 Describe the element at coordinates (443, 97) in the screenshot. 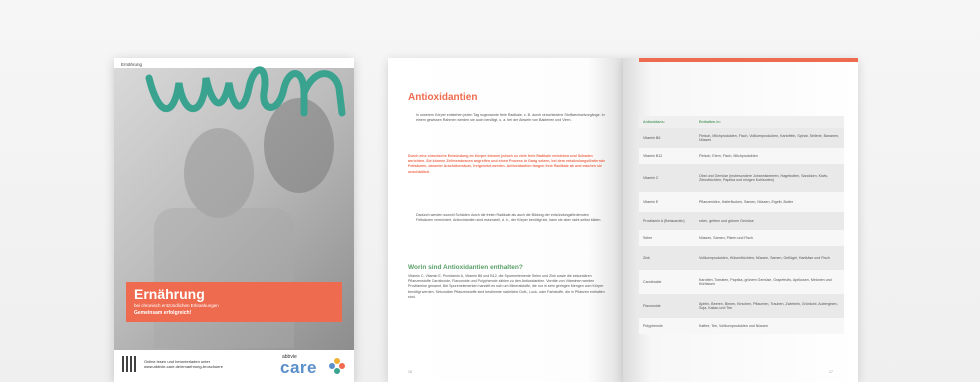

I see `page-heading: Antioxidantien` at that location.